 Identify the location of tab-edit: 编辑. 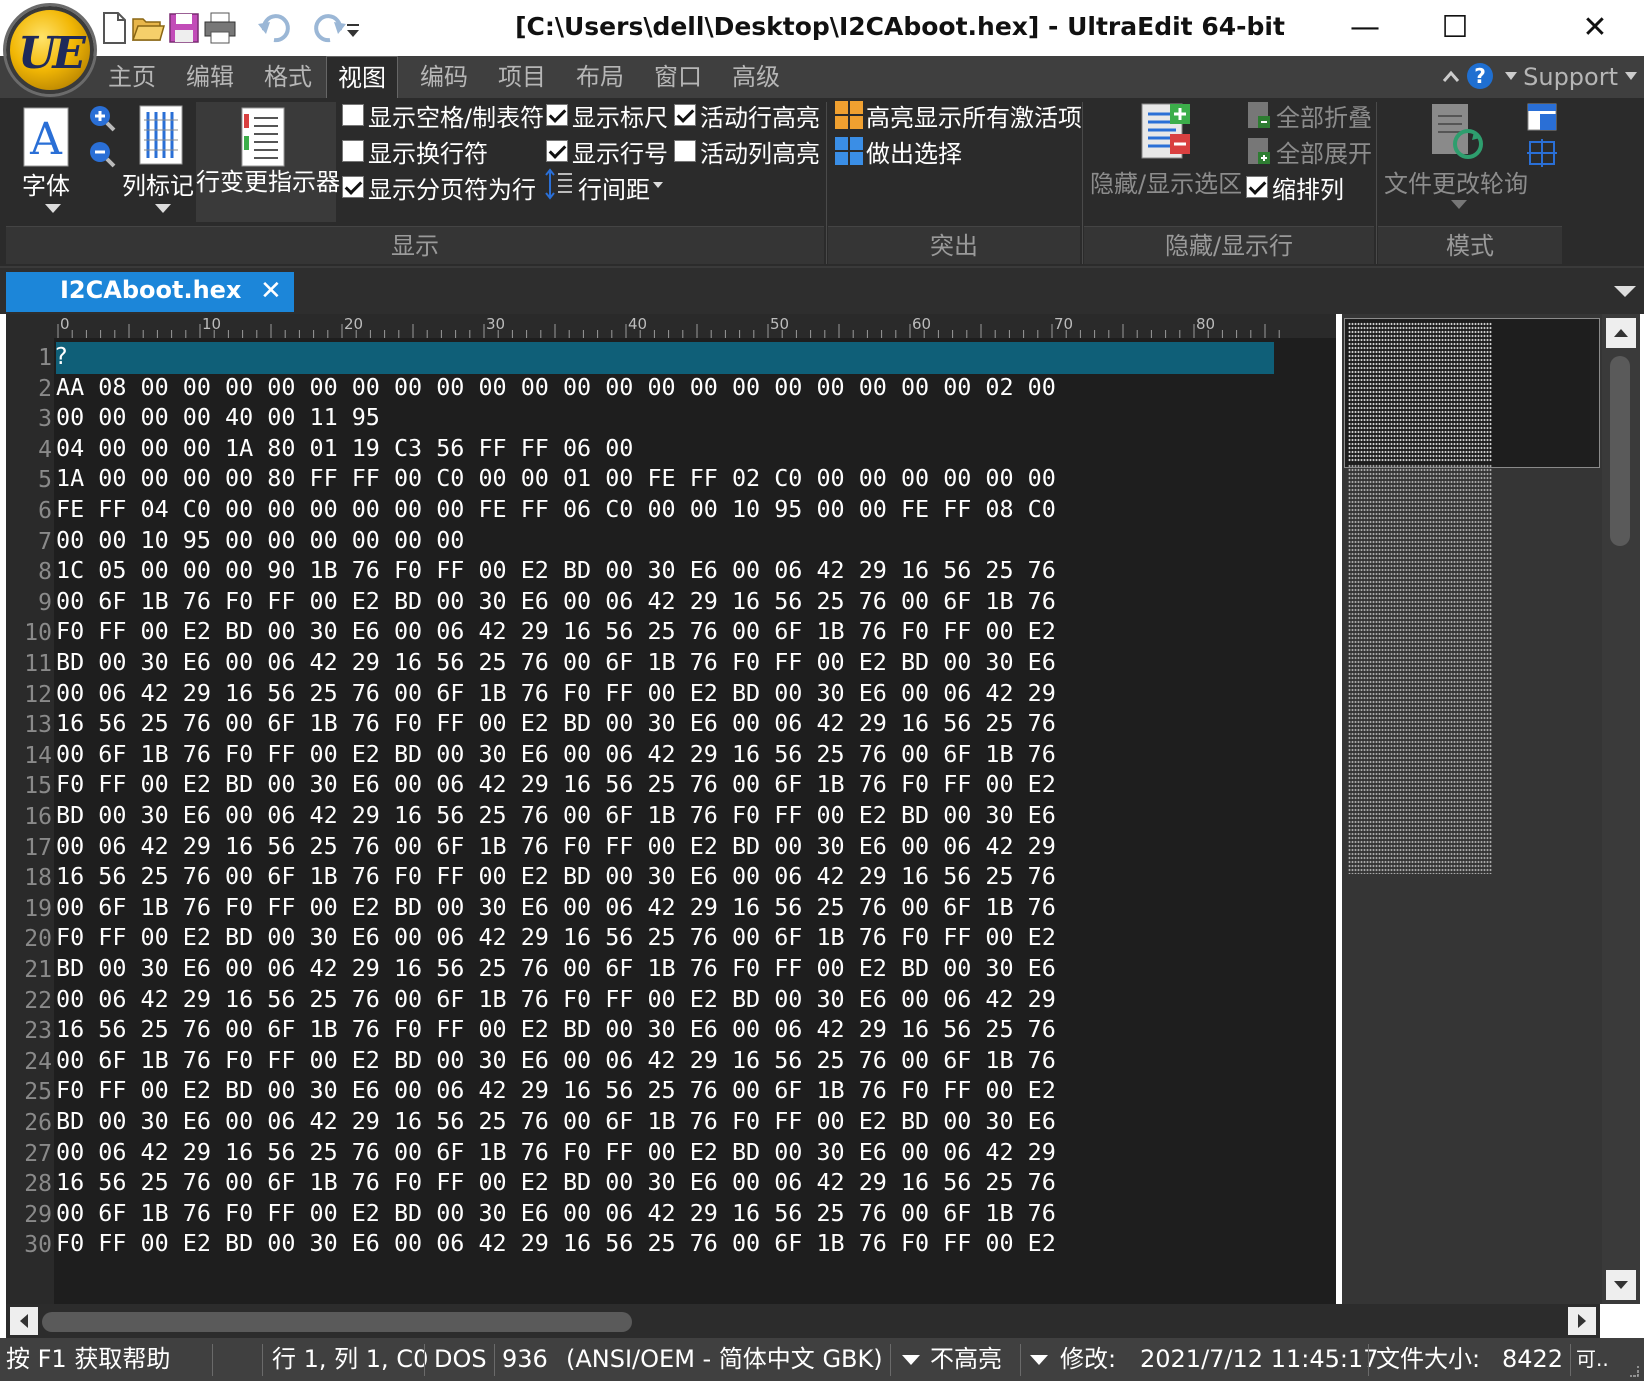
(210, 77).